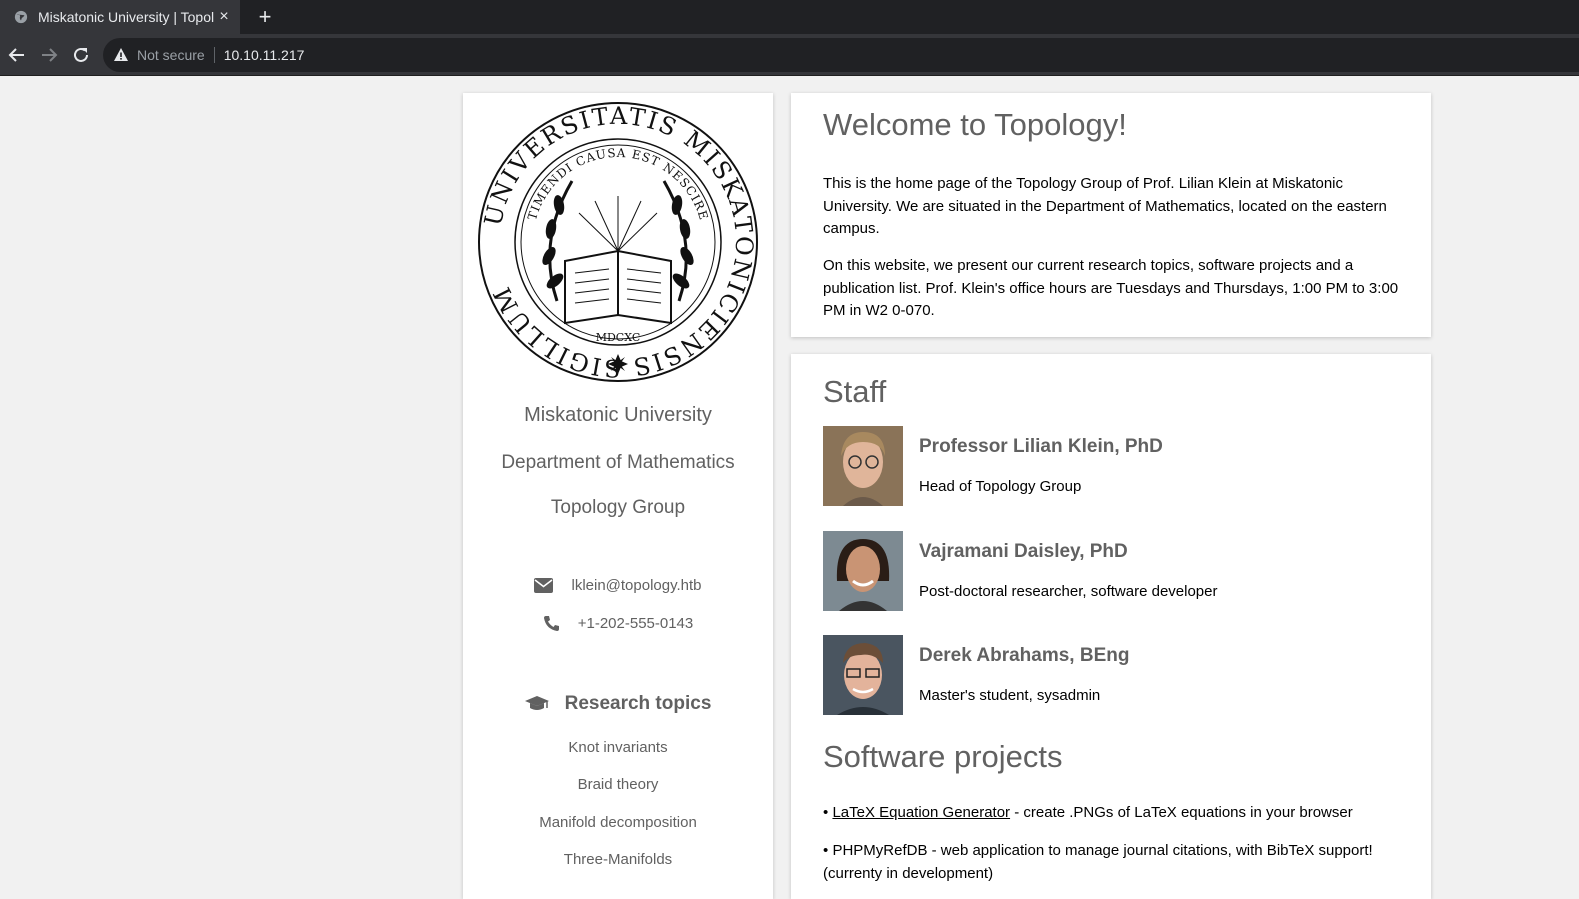  What do you see at coordinates (975, 124) in the screenshot?
I see `welcome-title: Welcome to Topology!` at bounding box center [975, 124].